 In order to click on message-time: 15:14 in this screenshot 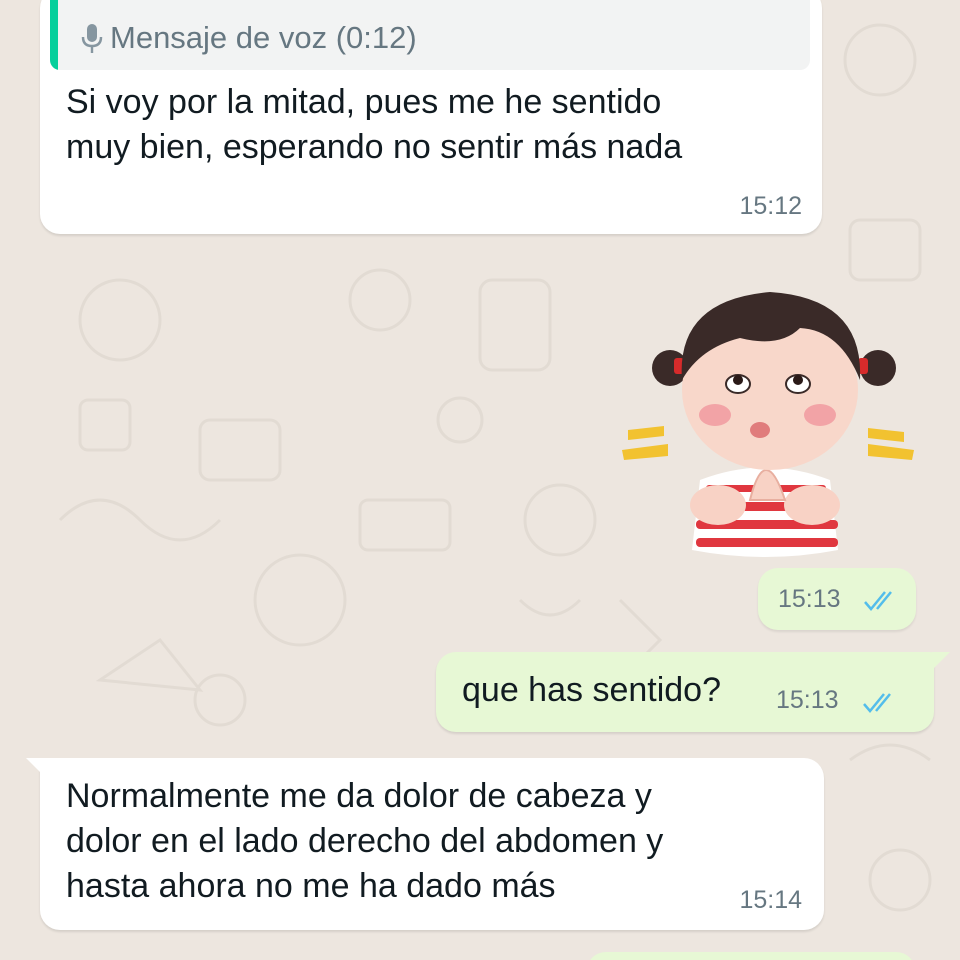, I will do `click(770, 900)`.